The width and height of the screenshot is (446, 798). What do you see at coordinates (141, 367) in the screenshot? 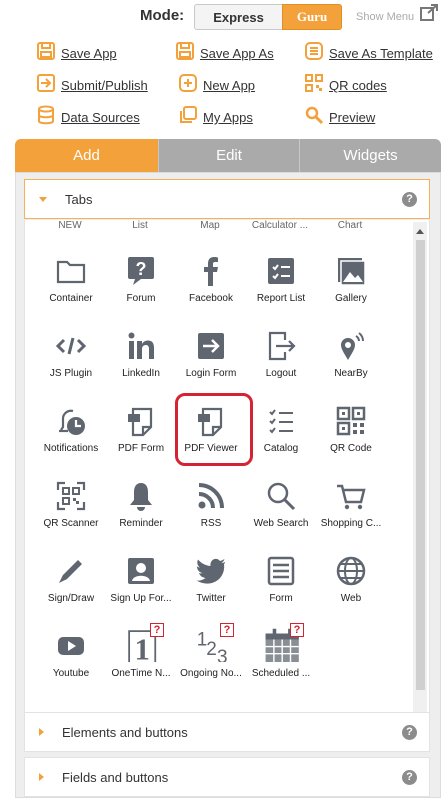
I see `widget-linkedin: LinkedIn` at bounding box center [141, 367].